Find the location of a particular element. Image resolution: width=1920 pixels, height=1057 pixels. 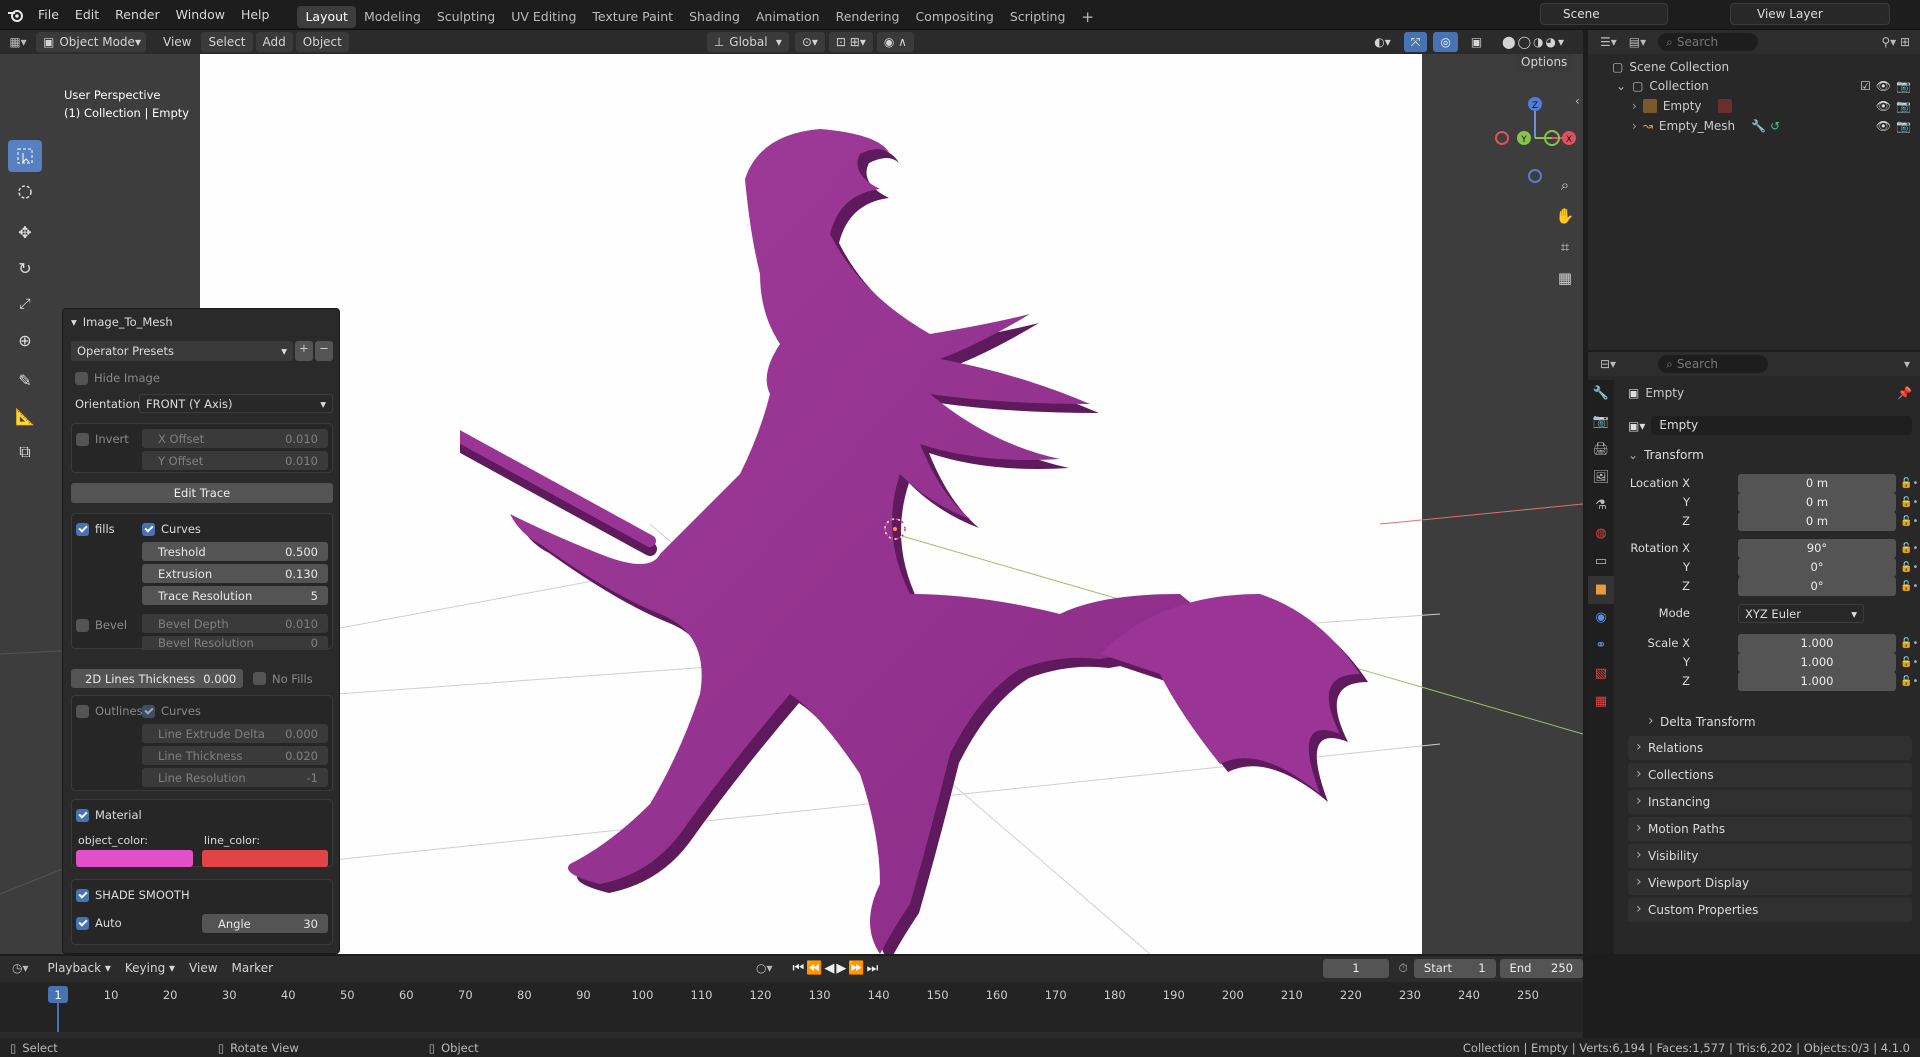

y-offset-field: Y Offset 0.010 is located at coordinates (235, 460).